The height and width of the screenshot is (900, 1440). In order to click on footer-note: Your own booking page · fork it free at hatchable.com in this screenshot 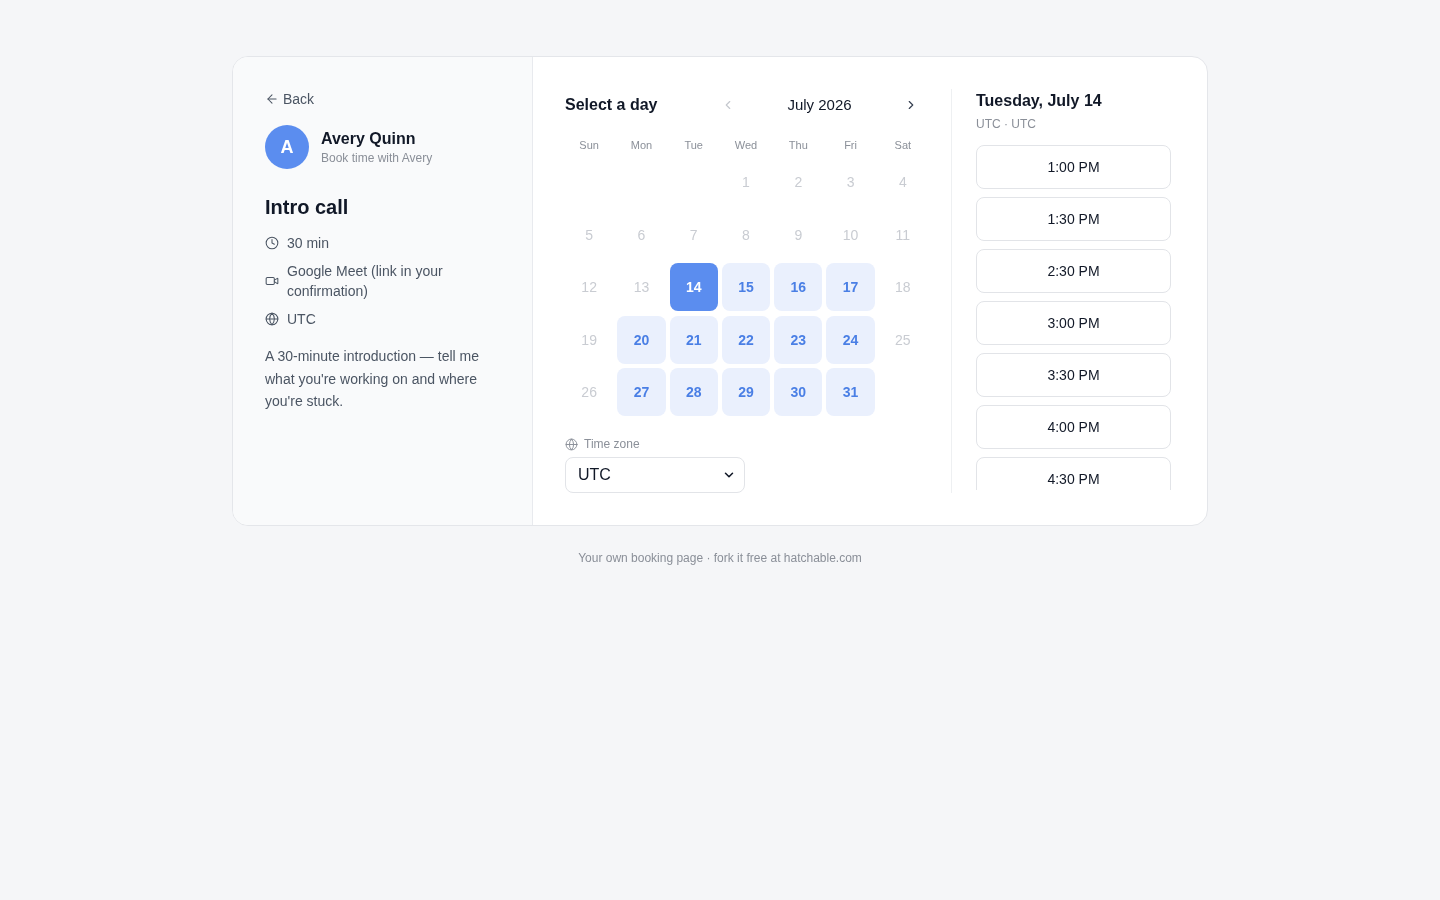, I will do `click(720, 558)`.